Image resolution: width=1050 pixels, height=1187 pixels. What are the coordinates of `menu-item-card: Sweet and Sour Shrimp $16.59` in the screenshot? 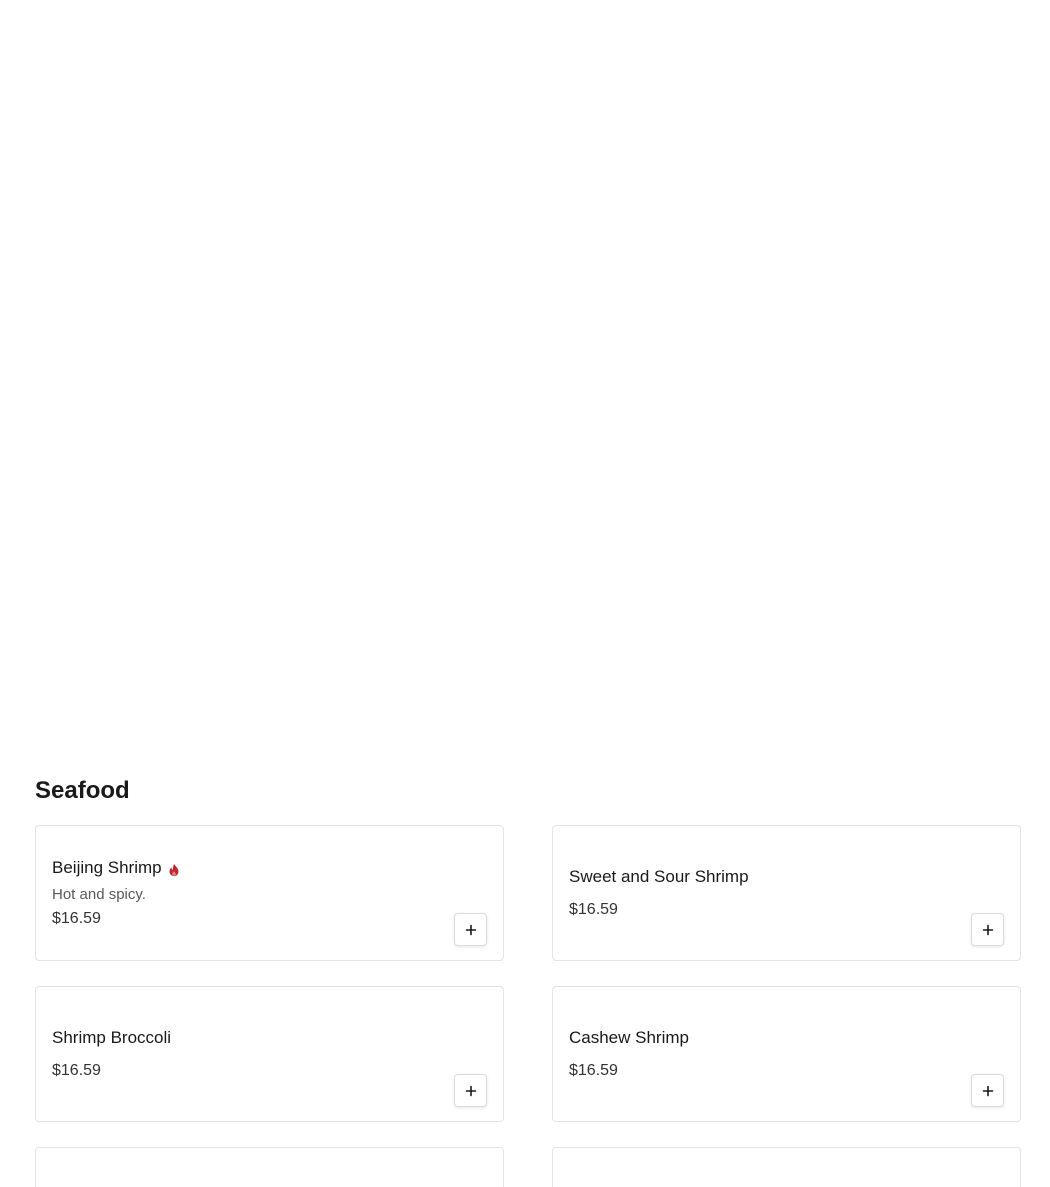 It's located at (786, 893).